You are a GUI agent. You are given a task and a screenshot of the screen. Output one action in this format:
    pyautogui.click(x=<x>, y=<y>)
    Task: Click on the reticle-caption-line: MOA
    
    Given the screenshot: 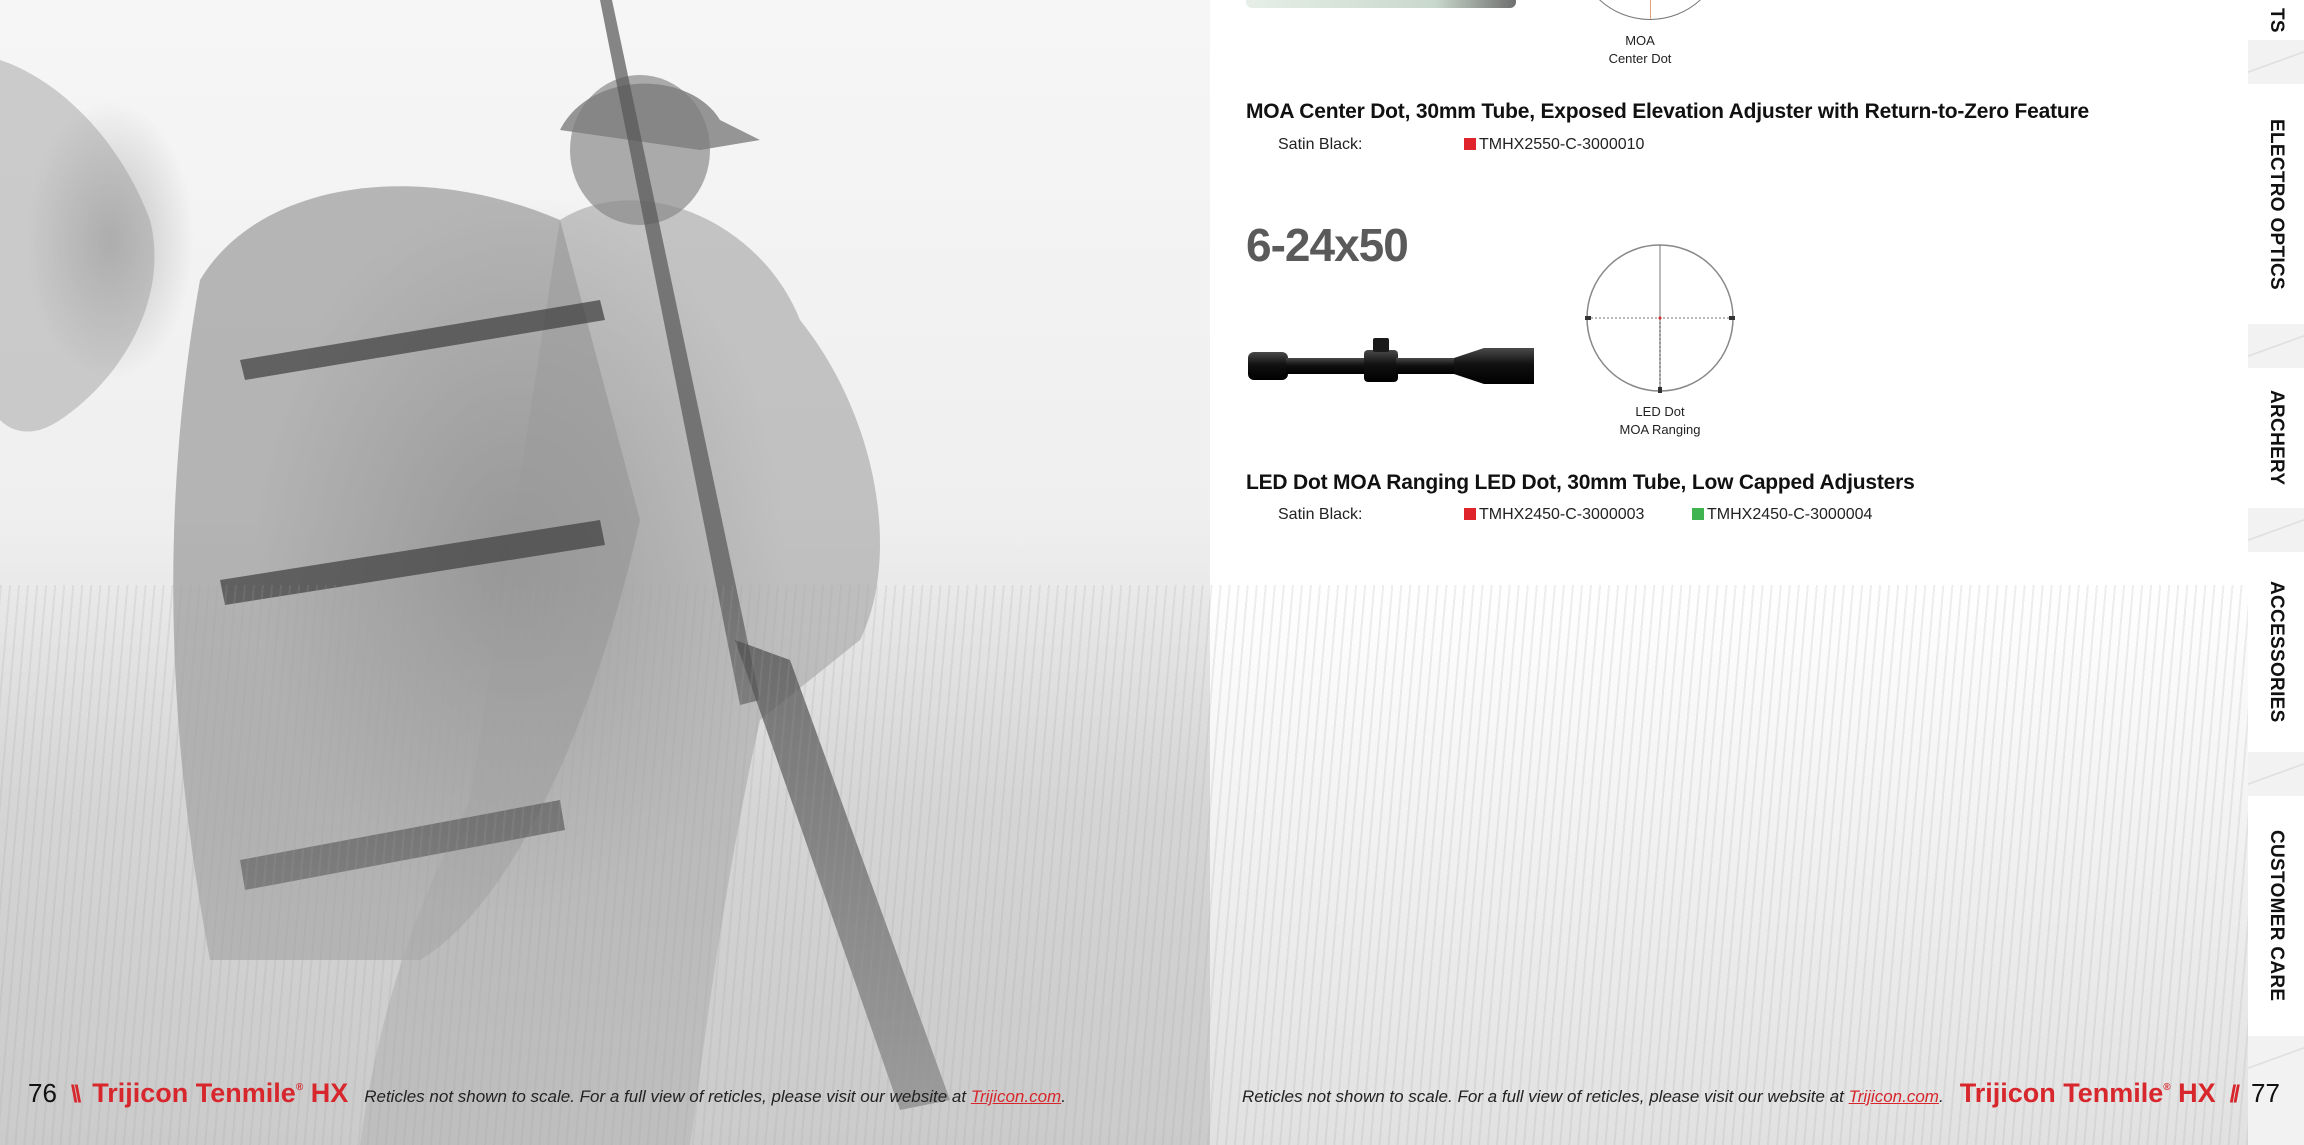 What is the action you would take?
    pyautogui.click(x=1640, y=40)
    